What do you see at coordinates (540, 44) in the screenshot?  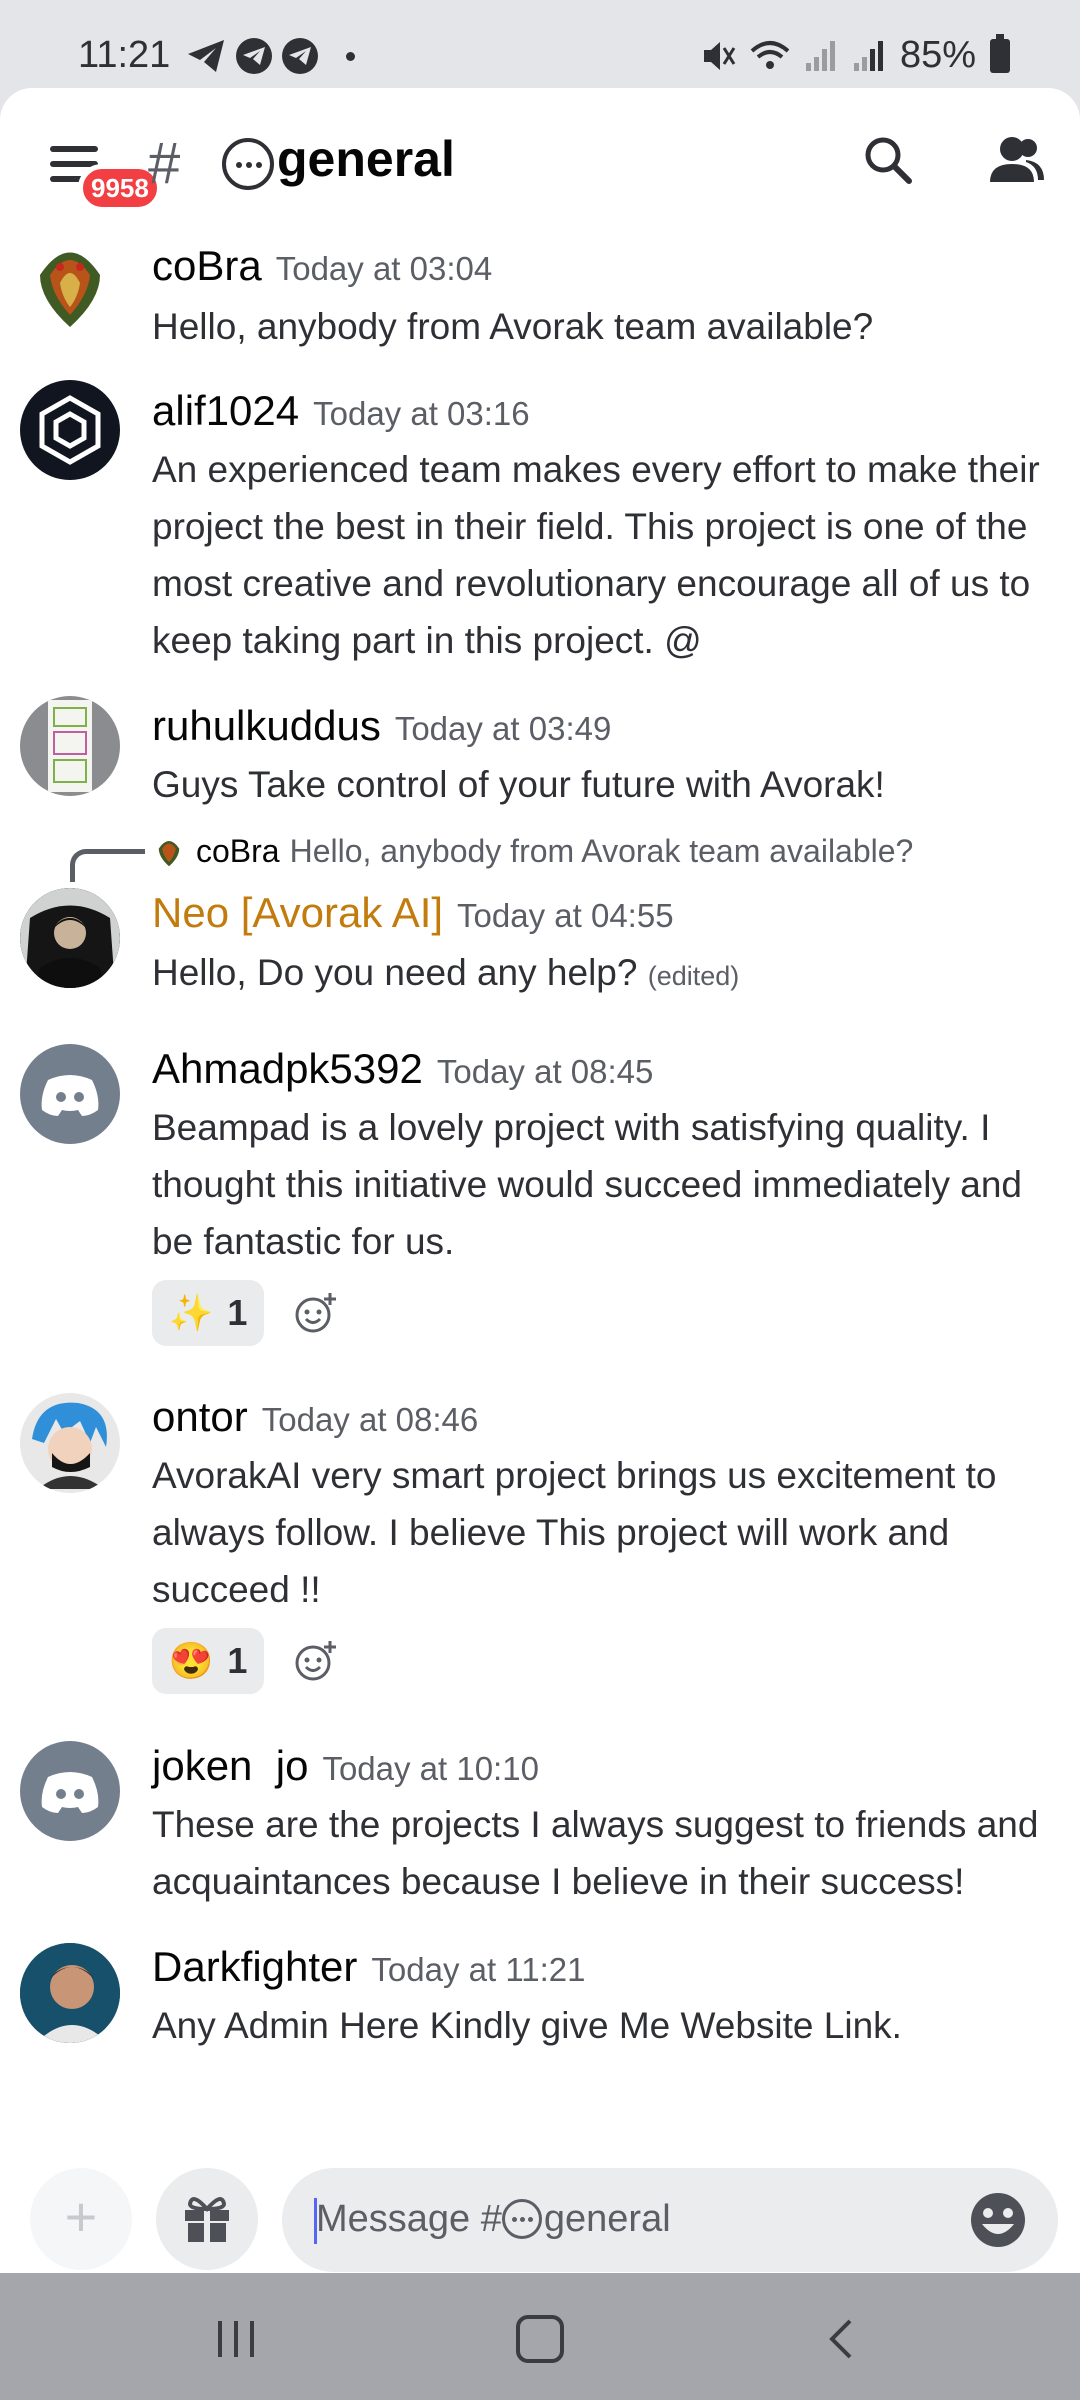 I see `status-bar: 11:21 85%` at bounding box center [540, 44].